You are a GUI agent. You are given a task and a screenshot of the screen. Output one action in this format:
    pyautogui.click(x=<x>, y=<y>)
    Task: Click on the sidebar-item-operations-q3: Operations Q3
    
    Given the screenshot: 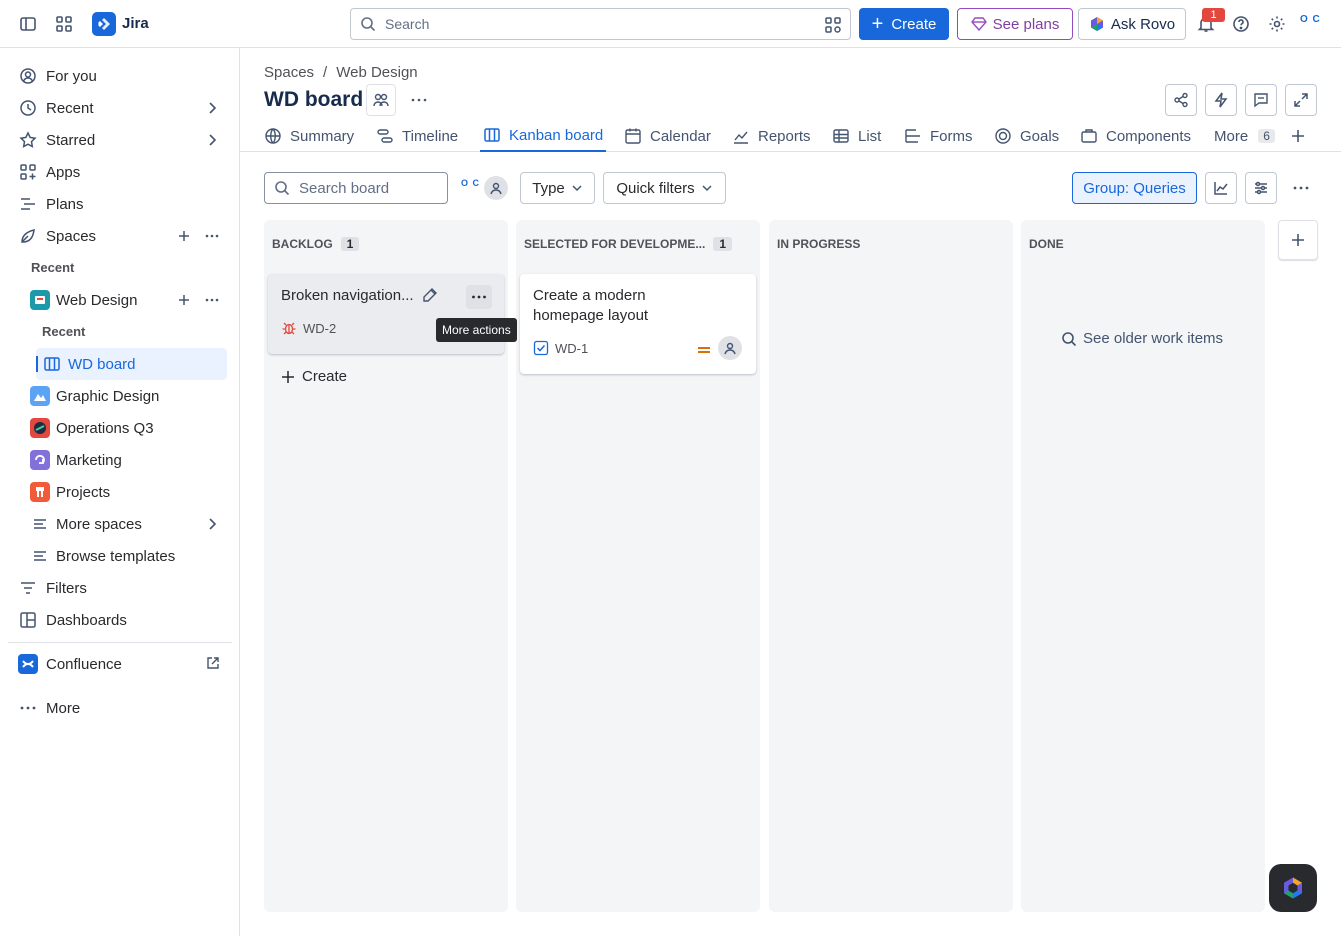 What is the action you would take?
    pyautogui.click(x=118, y=428)
    